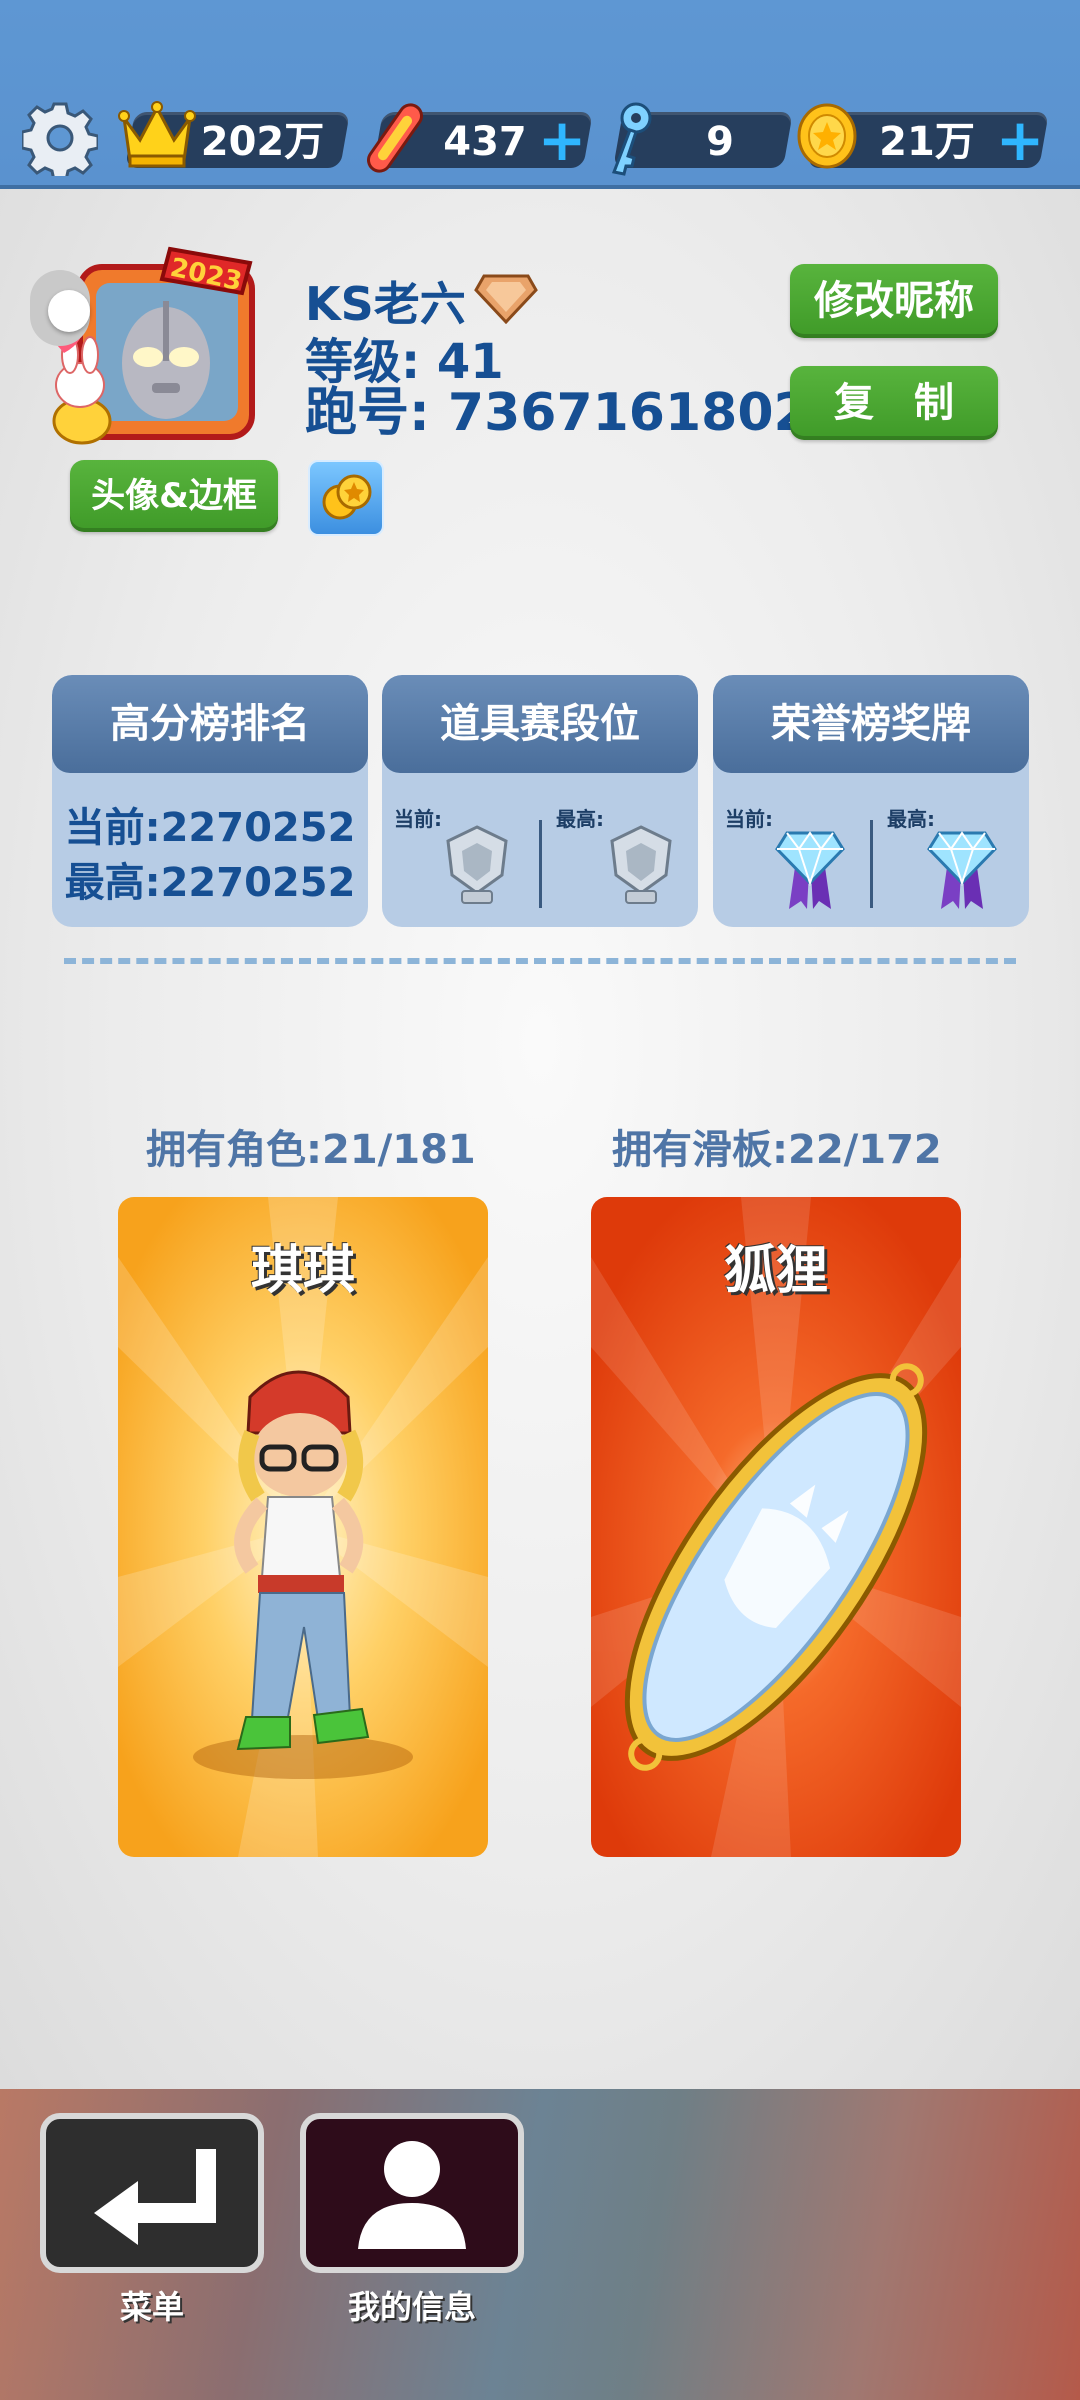 The image size is (1080, 2400). I want to click on my-info-label: 我的信息, so click(411, 2307).